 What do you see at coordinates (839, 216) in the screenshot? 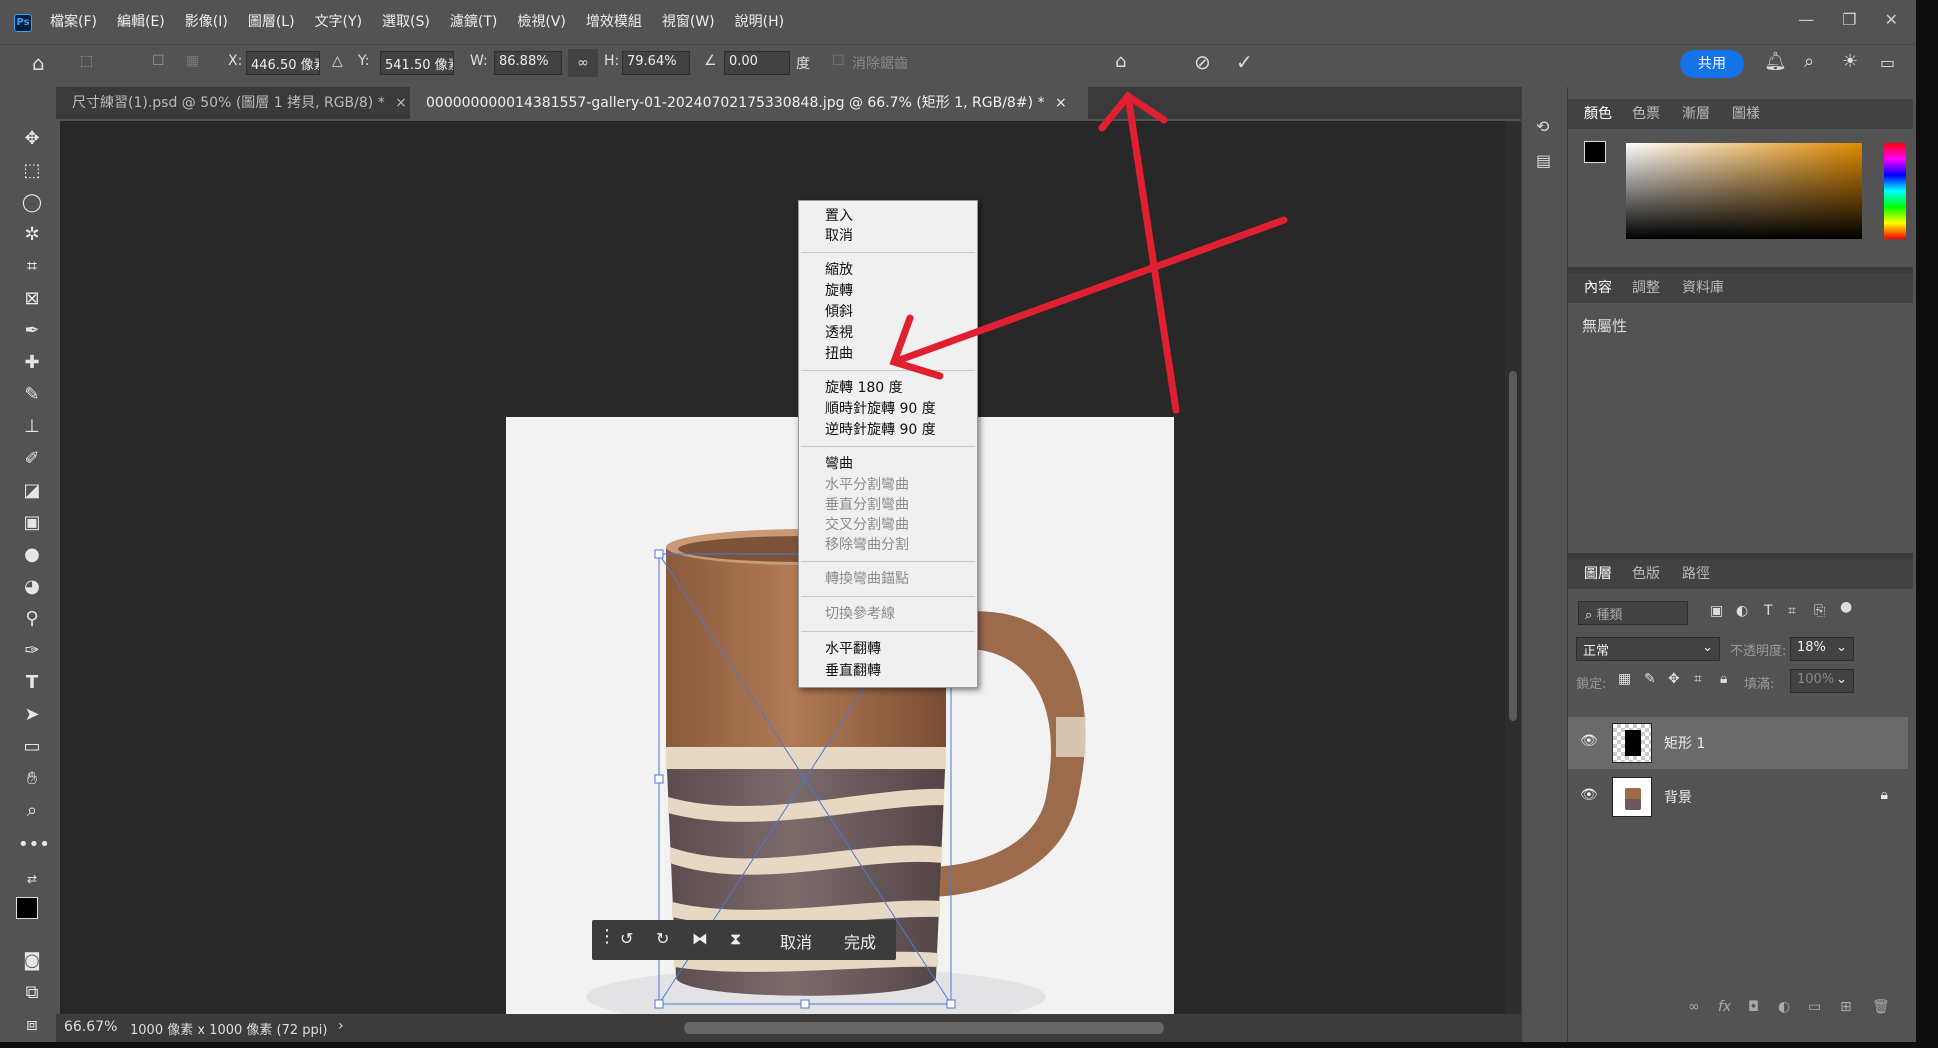
I see `menu-item-place: 置入` at bounding box center [839, 216].